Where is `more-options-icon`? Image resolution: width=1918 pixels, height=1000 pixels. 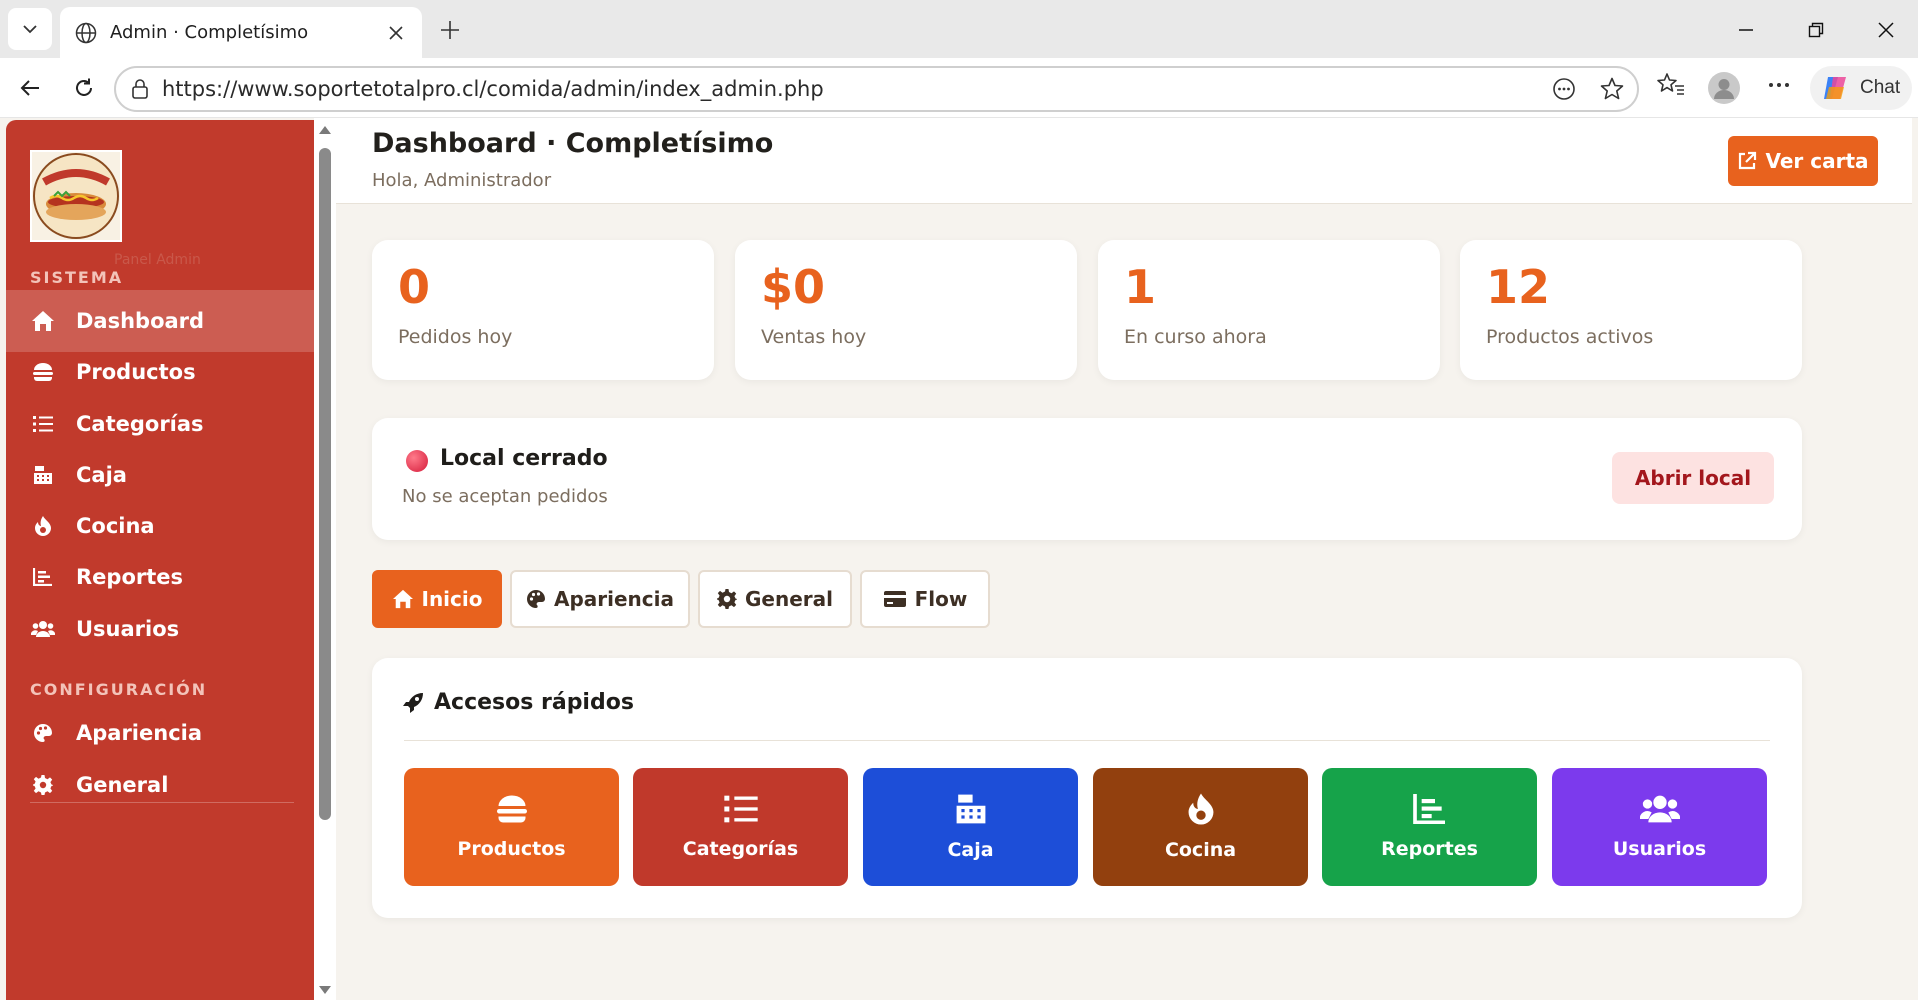 more-options-icon is located at coordinates (1779, 85).